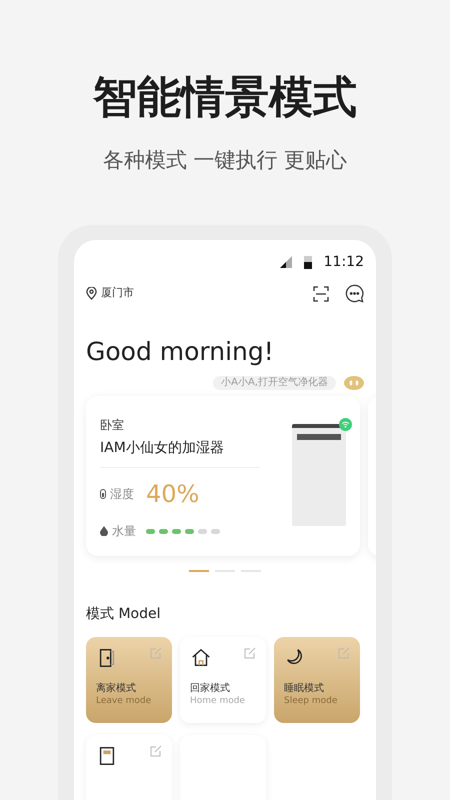 The height and width of the screenshot is (800, 450). What do you see at coordinates (122, 494) in the screenshot?
I see `humidity-label: 湿度` at bounding box center [122, 494].